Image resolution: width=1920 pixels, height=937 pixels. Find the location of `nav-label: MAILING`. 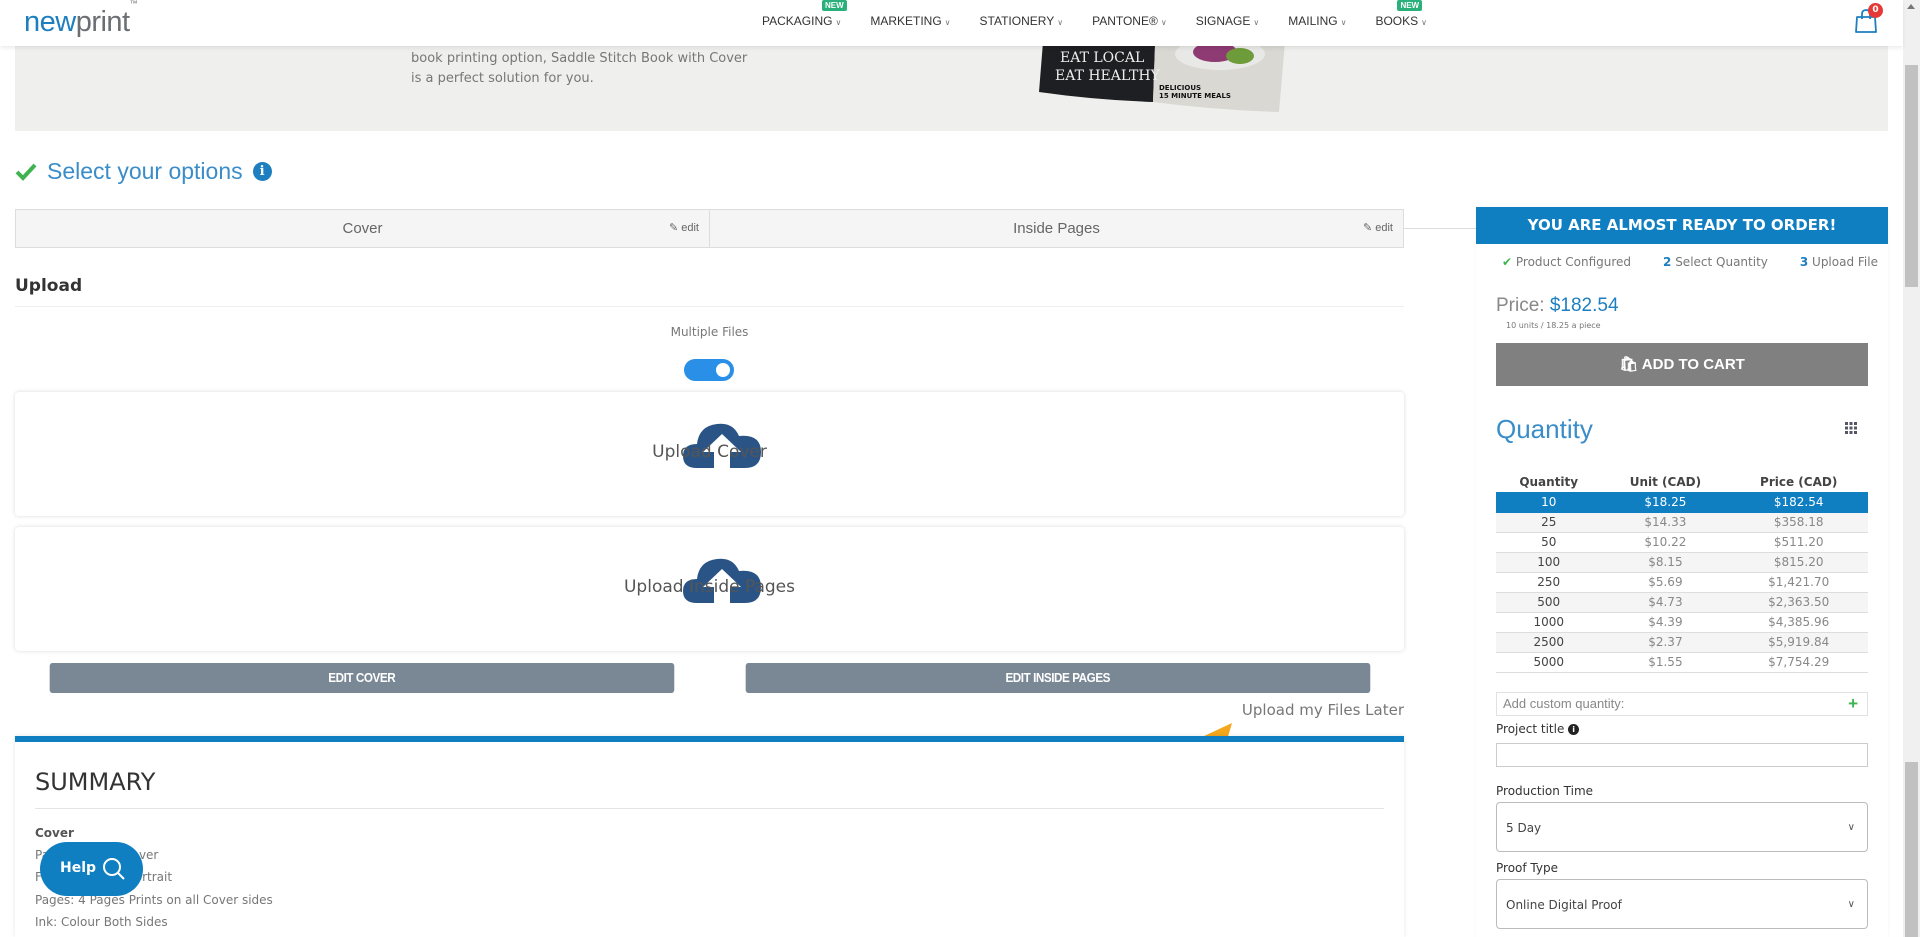

nav-label: MAILING is located at coordinates (1313, 21).